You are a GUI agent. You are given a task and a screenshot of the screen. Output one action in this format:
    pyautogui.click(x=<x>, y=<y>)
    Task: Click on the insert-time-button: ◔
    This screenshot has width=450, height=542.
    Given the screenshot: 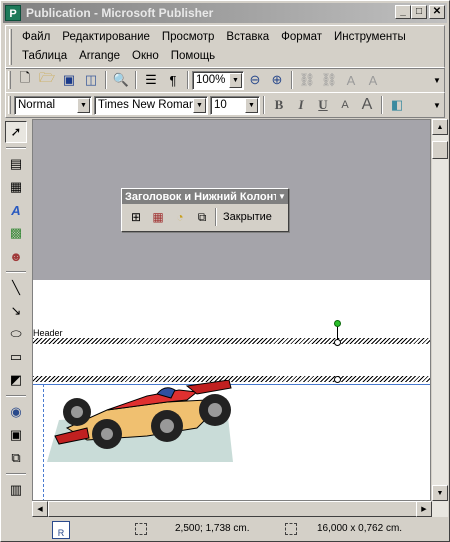 What is the action you would take?
    pyautogui.click(x=180, y=217)
    